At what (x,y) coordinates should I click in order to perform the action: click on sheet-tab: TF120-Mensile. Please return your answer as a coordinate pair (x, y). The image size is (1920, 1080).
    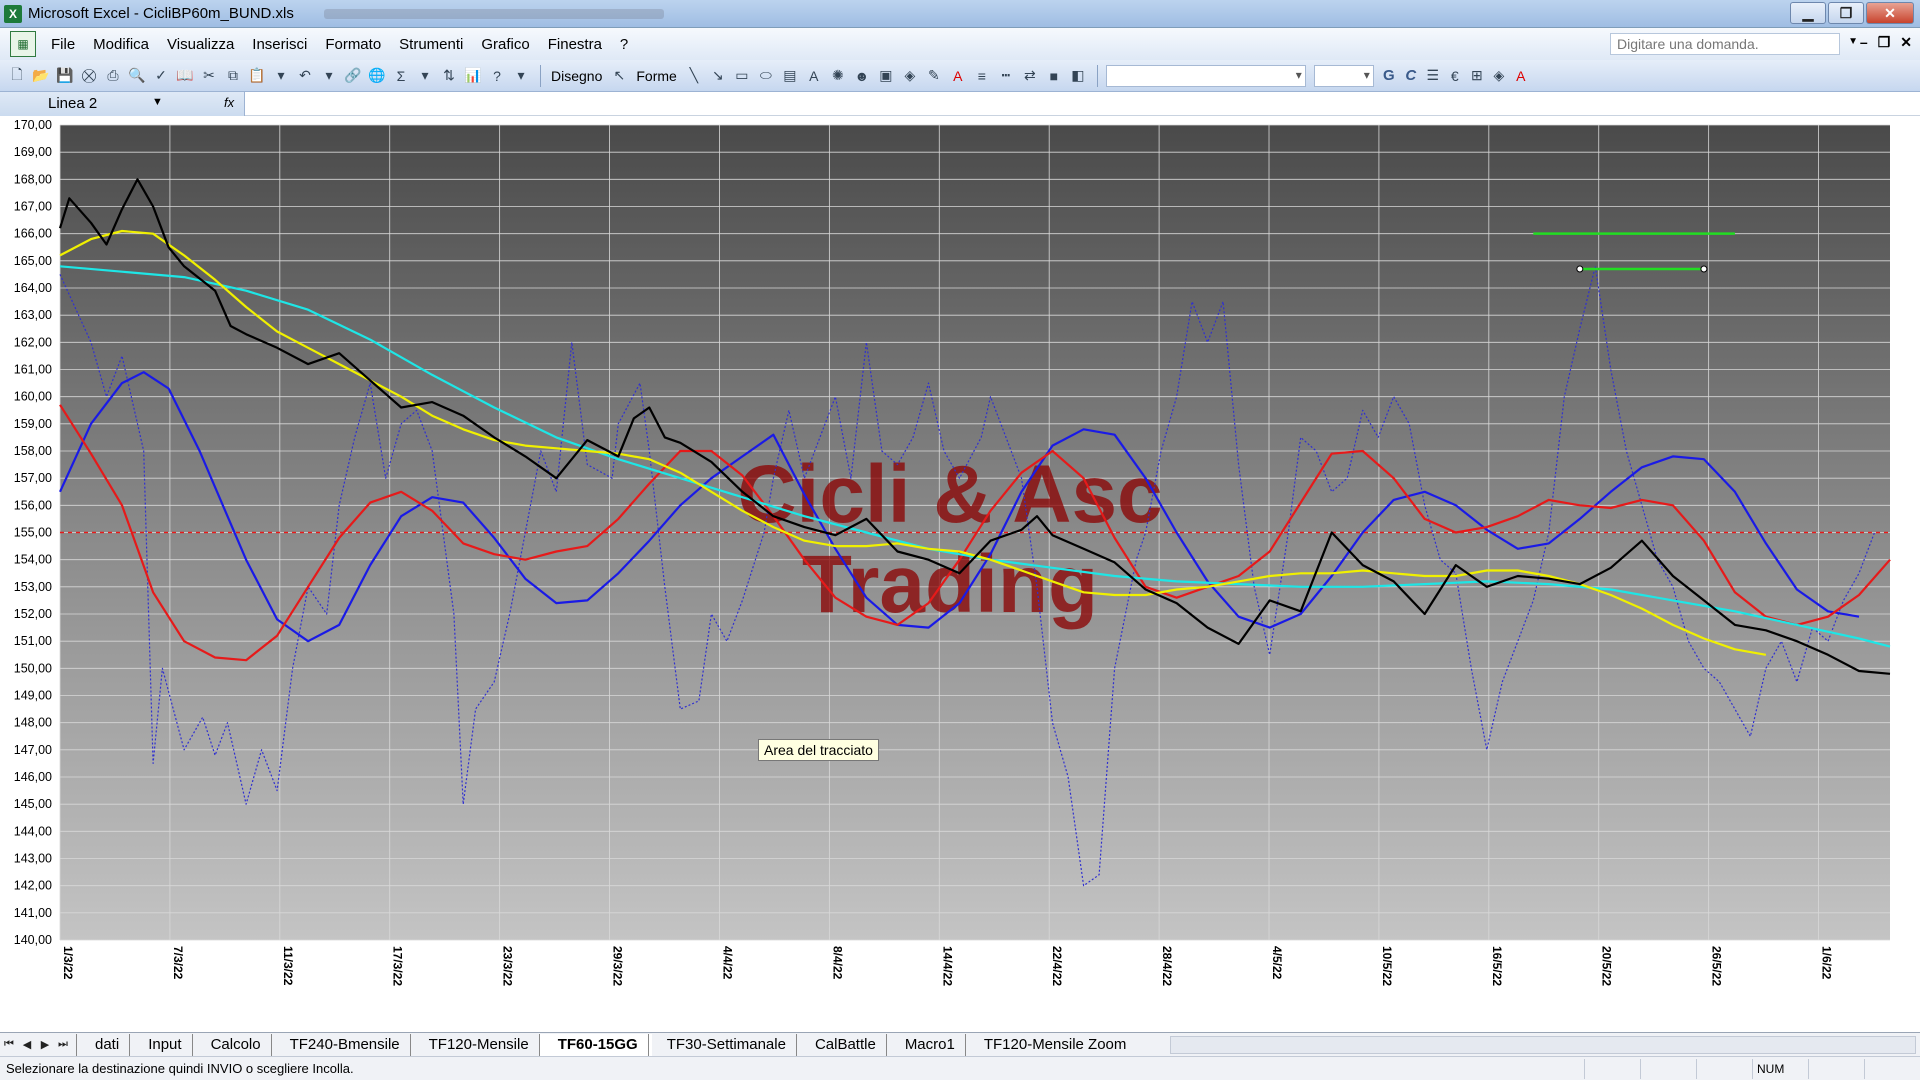
    Looking at the image, I should click on (476, 1044).